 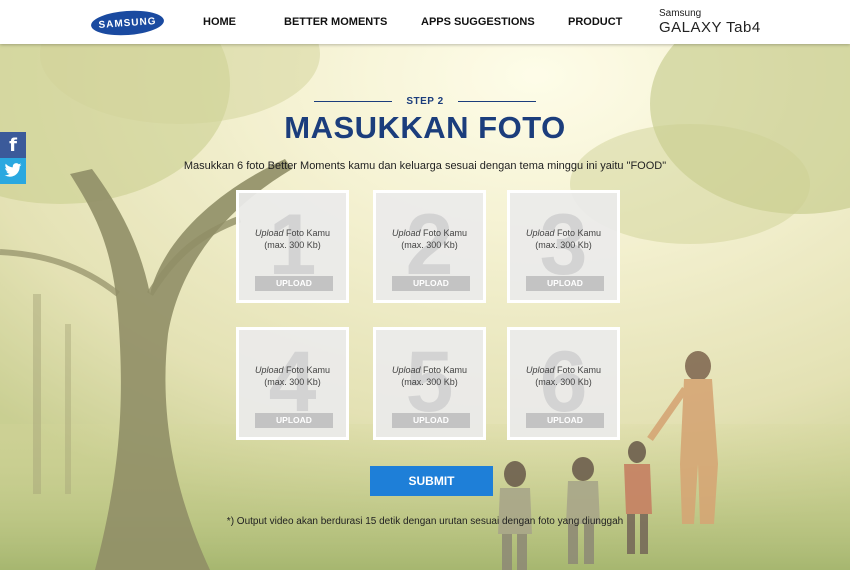 What do you see at coordinates (219, 22) in the screenshot?
I see `nav-home: HOME` at bounding box center [219, 22].